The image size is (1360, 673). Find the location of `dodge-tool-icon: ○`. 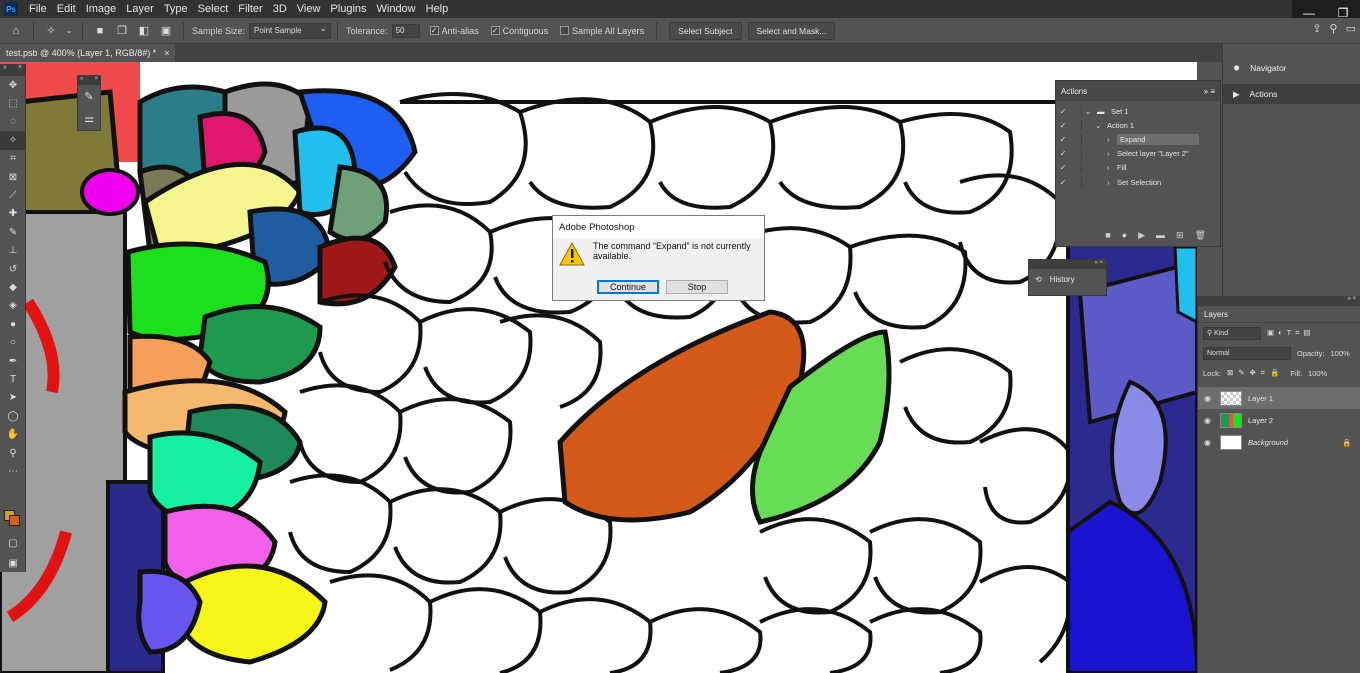

dodge-tool-icon: ○ is located at coordinates (13, 342).